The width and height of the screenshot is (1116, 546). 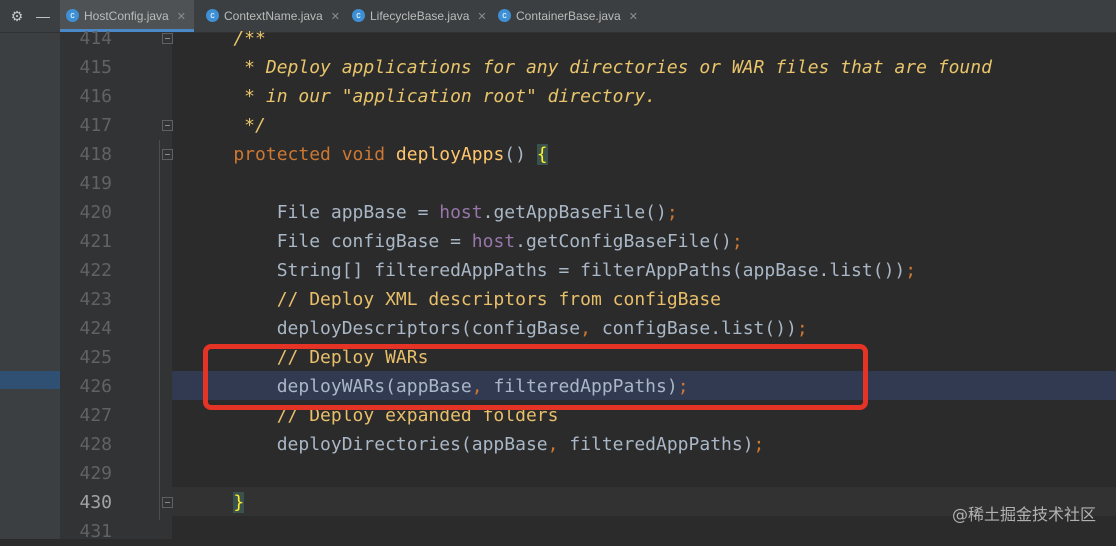 What do you see at coordinates (535, 377) in the screenshot?
I see `annotation-highlight-box` at bounding box center [535, 377].